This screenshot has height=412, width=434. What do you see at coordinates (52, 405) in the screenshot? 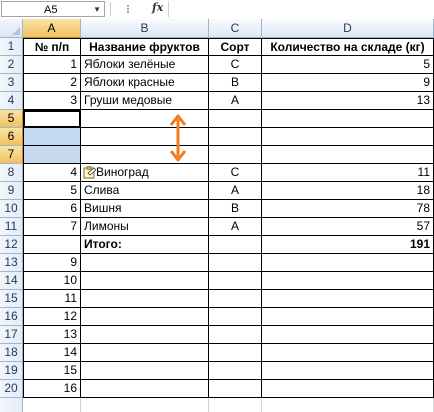
I see `cell-a21` at bounding box center [52, 405].